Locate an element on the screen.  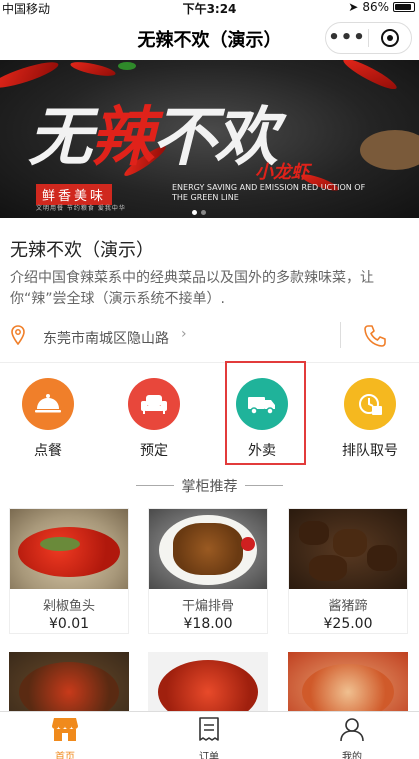
dish-name: 干煸排骨 is located at coordinates (207, 606).